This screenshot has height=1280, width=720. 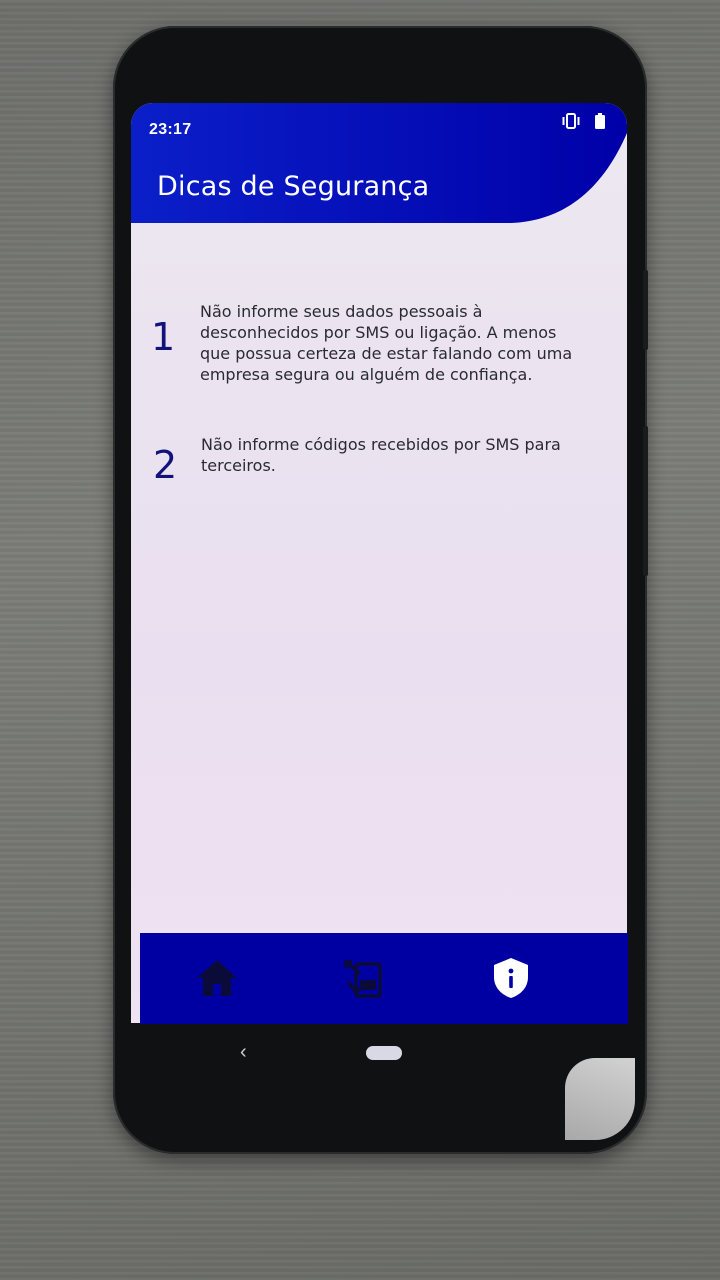 What do you see at coordinates (645, 501) in the screenshot?
I see `volume-button` at bounding box center [645, 501].